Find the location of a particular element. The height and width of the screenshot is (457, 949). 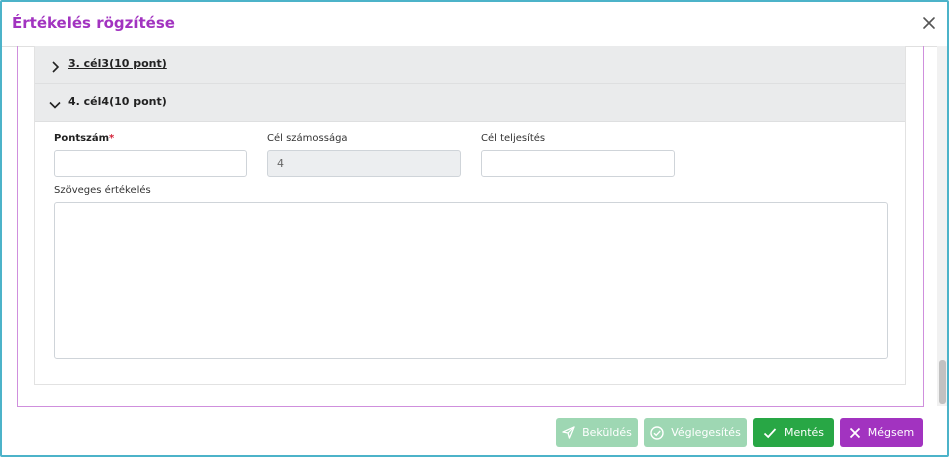

check-icon is located at coordinates (770, 432).